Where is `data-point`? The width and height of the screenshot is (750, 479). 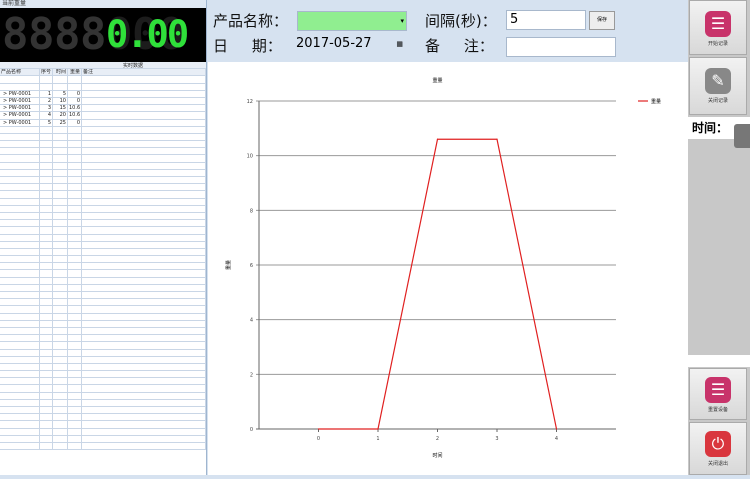
data-point is located at coordinates (437, 139).